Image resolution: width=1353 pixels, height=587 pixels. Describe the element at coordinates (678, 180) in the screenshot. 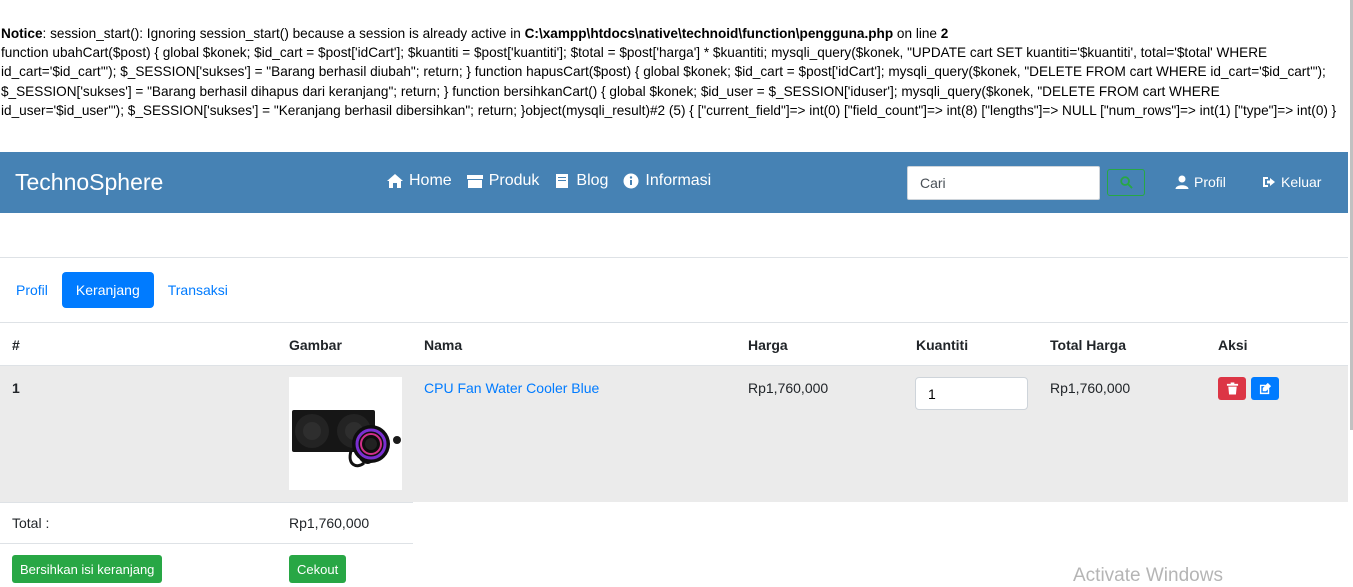

I see `nav-link-label: Informasi` at that location.